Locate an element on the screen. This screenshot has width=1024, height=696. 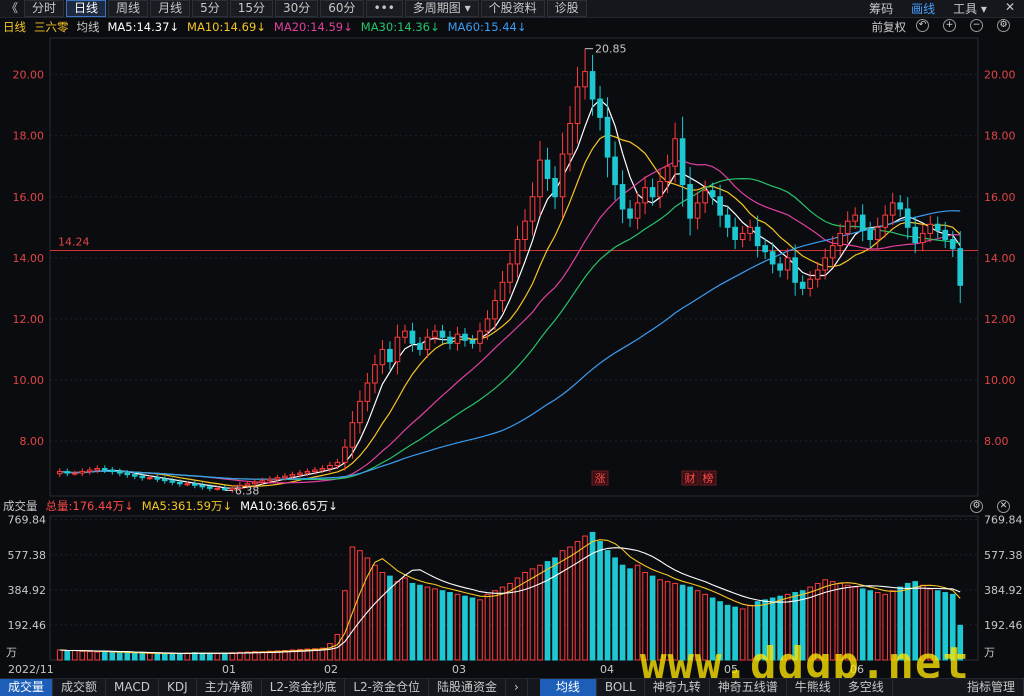
tab-l2-bottom: L2-资金抄底 is located at coordinates (304, 687).